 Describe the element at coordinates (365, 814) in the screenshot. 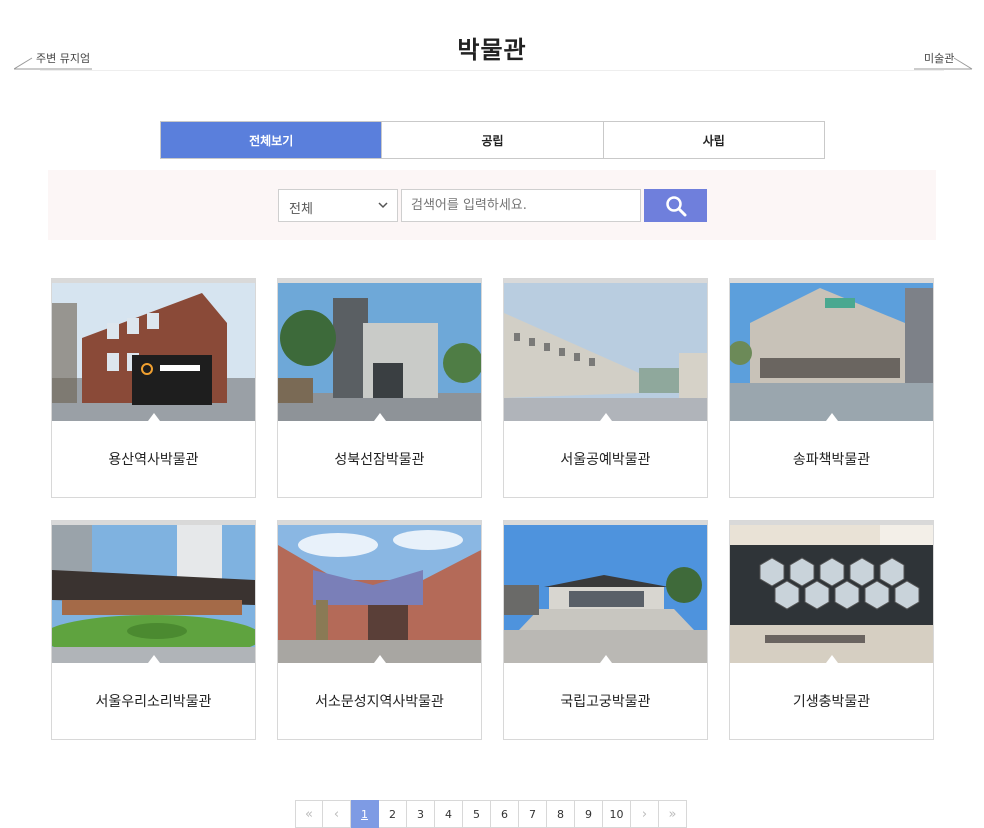

I see `page-1-button: 1` at that location.